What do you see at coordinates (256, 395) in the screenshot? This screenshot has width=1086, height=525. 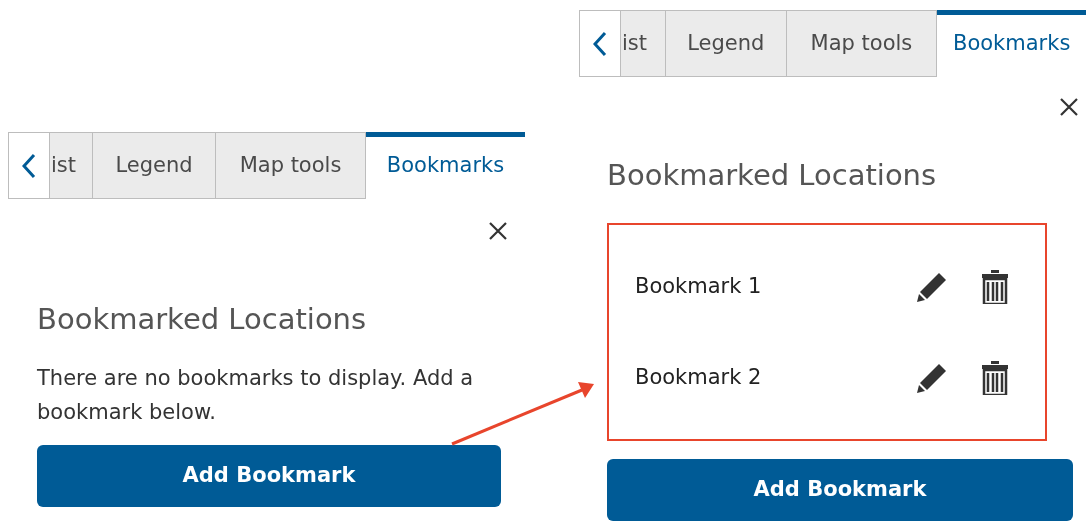 I see `empty-message: There are no bookmarks to display. Add a bookmark below.` at bounding box center [256, 395].